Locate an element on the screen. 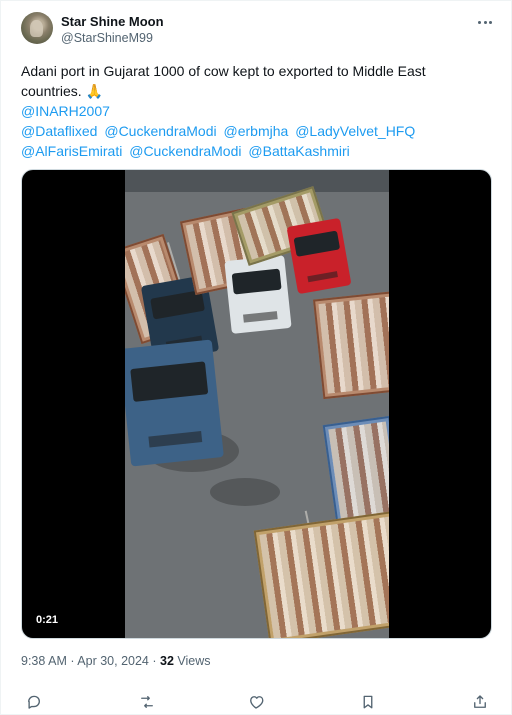 The height and width of the screenshot is (715, 512). truck-shadow is located at coordinates (245, 492).